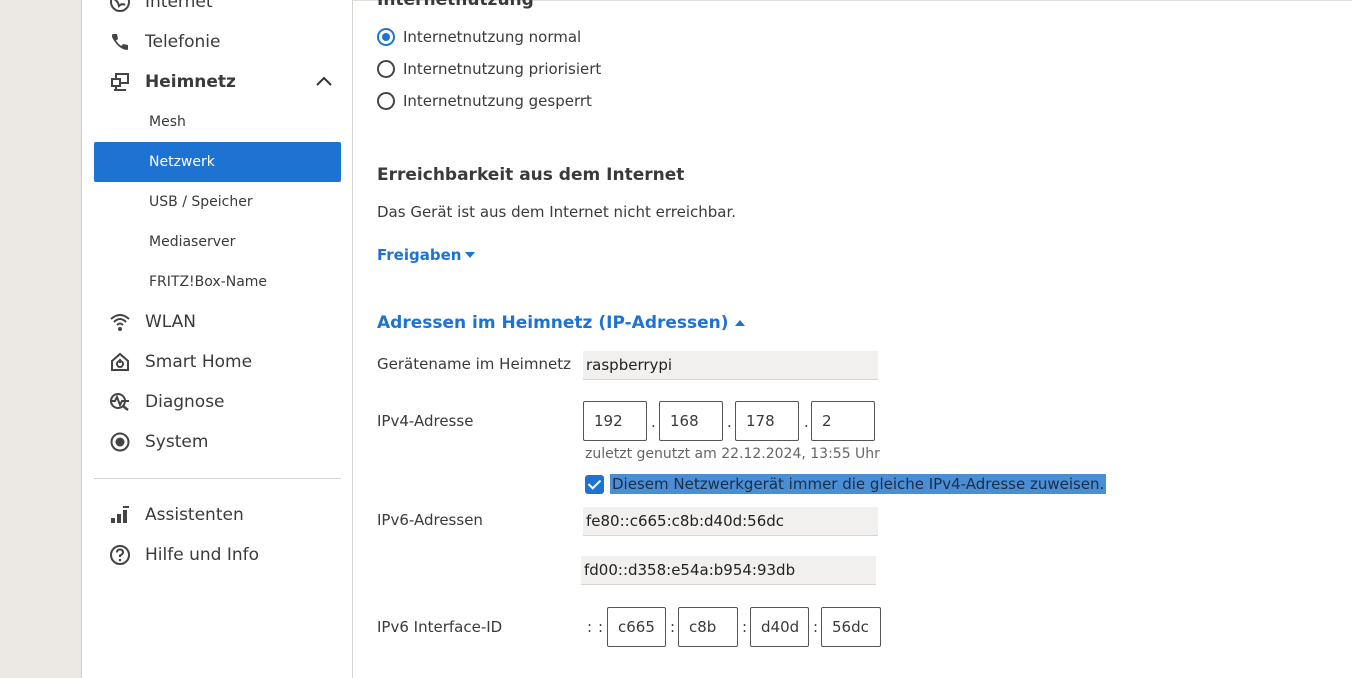 The height and width of the screenshot is (678, 1352). Describe the element at coordinates (185, 402) in the screenshot. I see `nav-label: Diagnose` at that location.